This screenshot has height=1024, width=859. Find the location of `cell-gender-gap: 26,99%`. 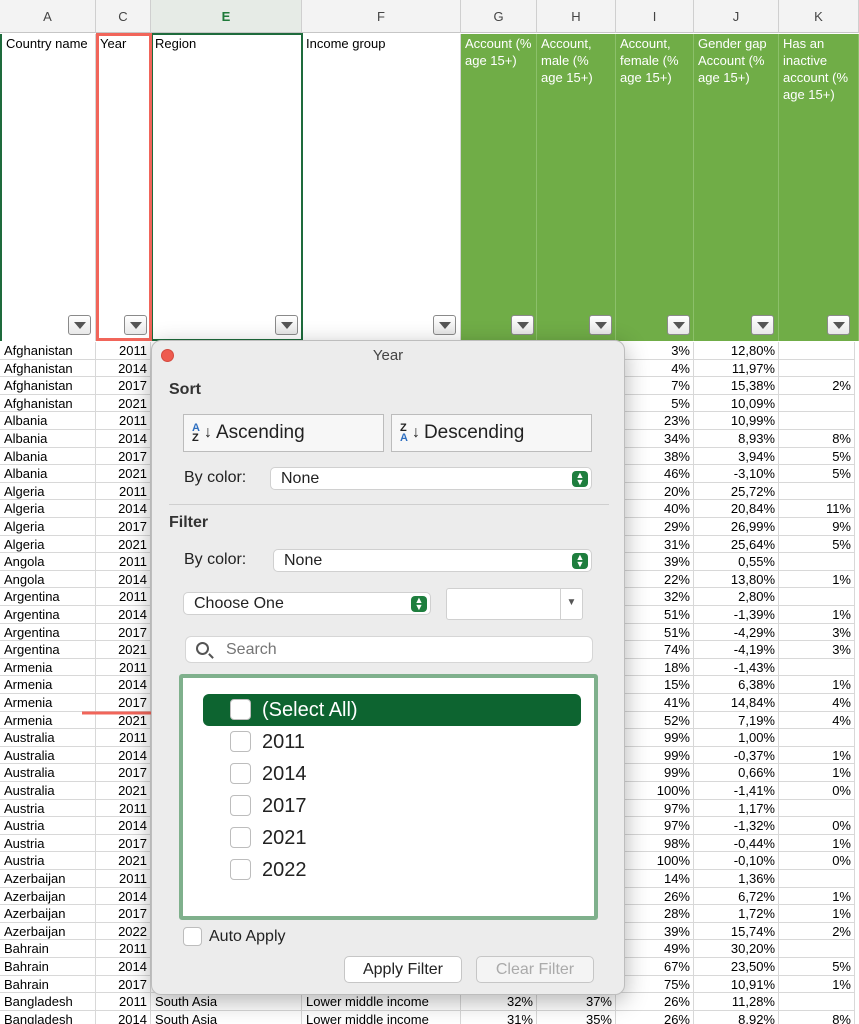

cell-gender-gap: 26,99% is located at coordinates (736, 527).